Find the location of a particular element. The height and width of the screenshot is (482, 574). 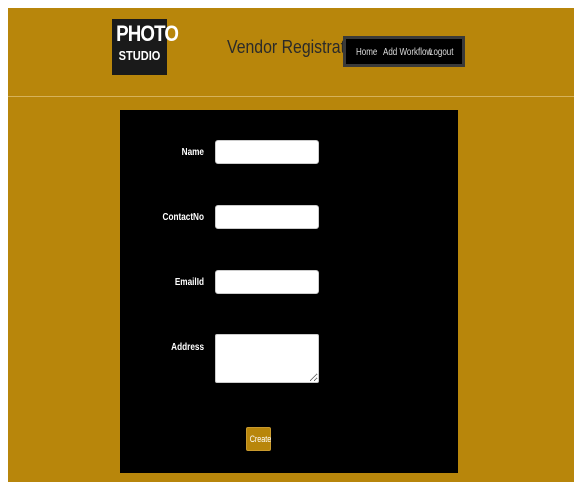

create-button: Create is located at coordinates (258, 439).